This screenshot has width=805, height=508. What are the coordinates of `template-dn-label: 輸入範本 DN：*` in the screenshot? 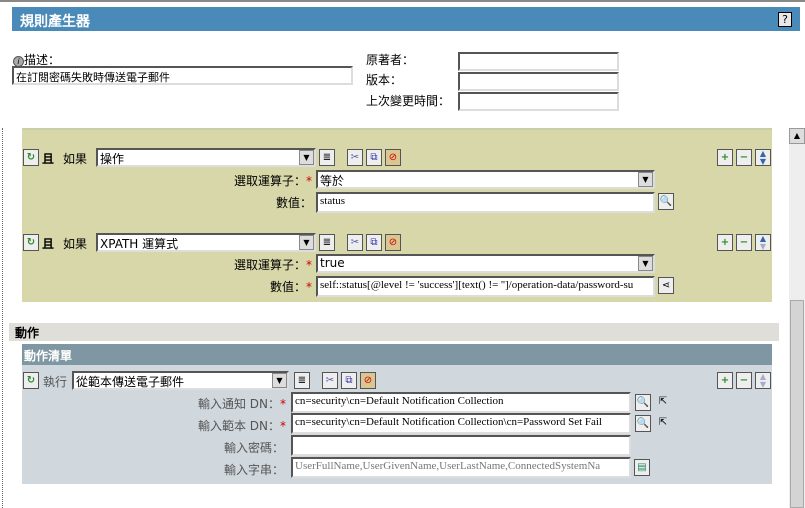 It's located at (241, 426).